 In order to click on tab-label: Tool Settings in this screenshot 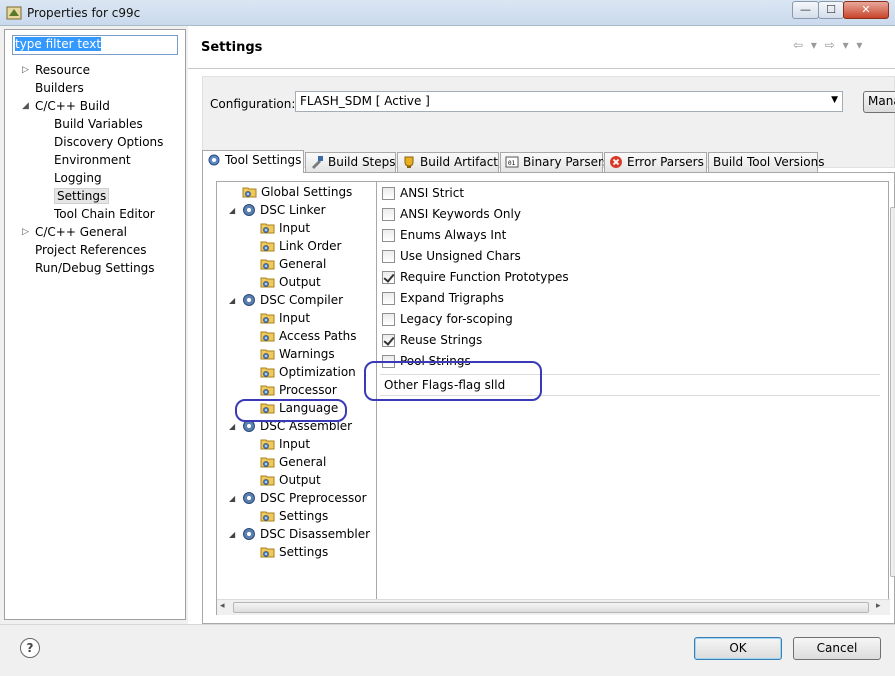, I will do `click(263, 160)`.